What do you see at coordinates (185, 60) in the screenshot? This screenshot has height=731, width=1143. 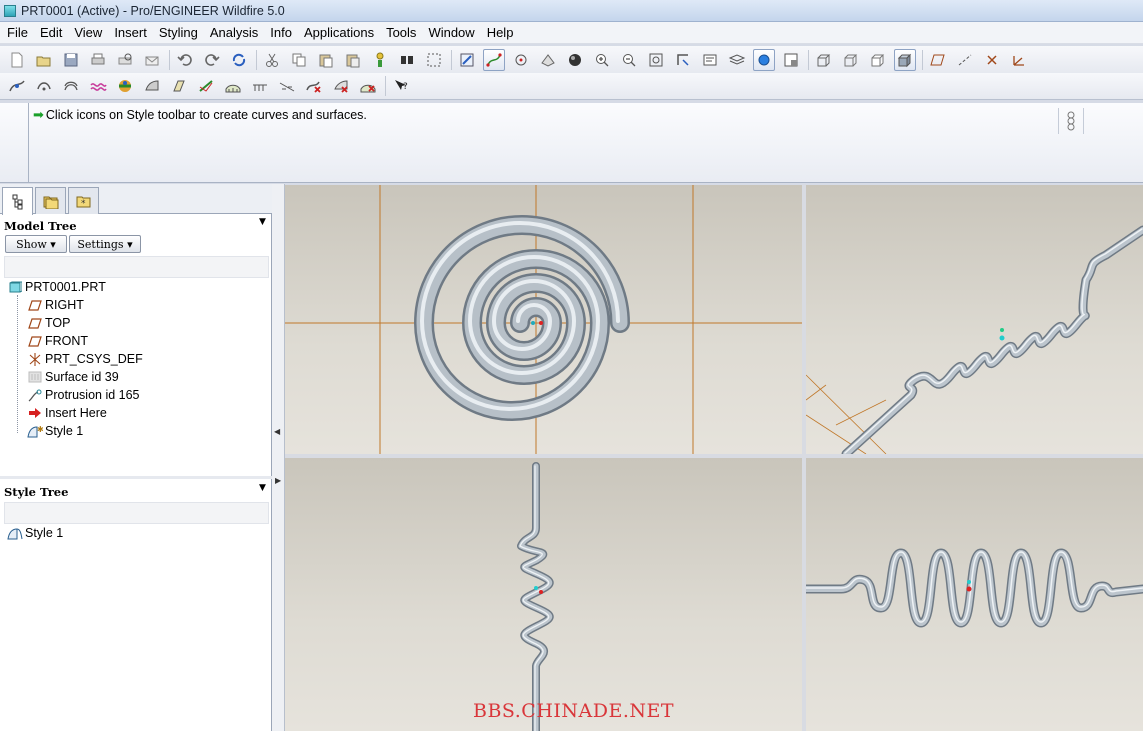 I see `undo-icon` at bounding box center [185, 60].